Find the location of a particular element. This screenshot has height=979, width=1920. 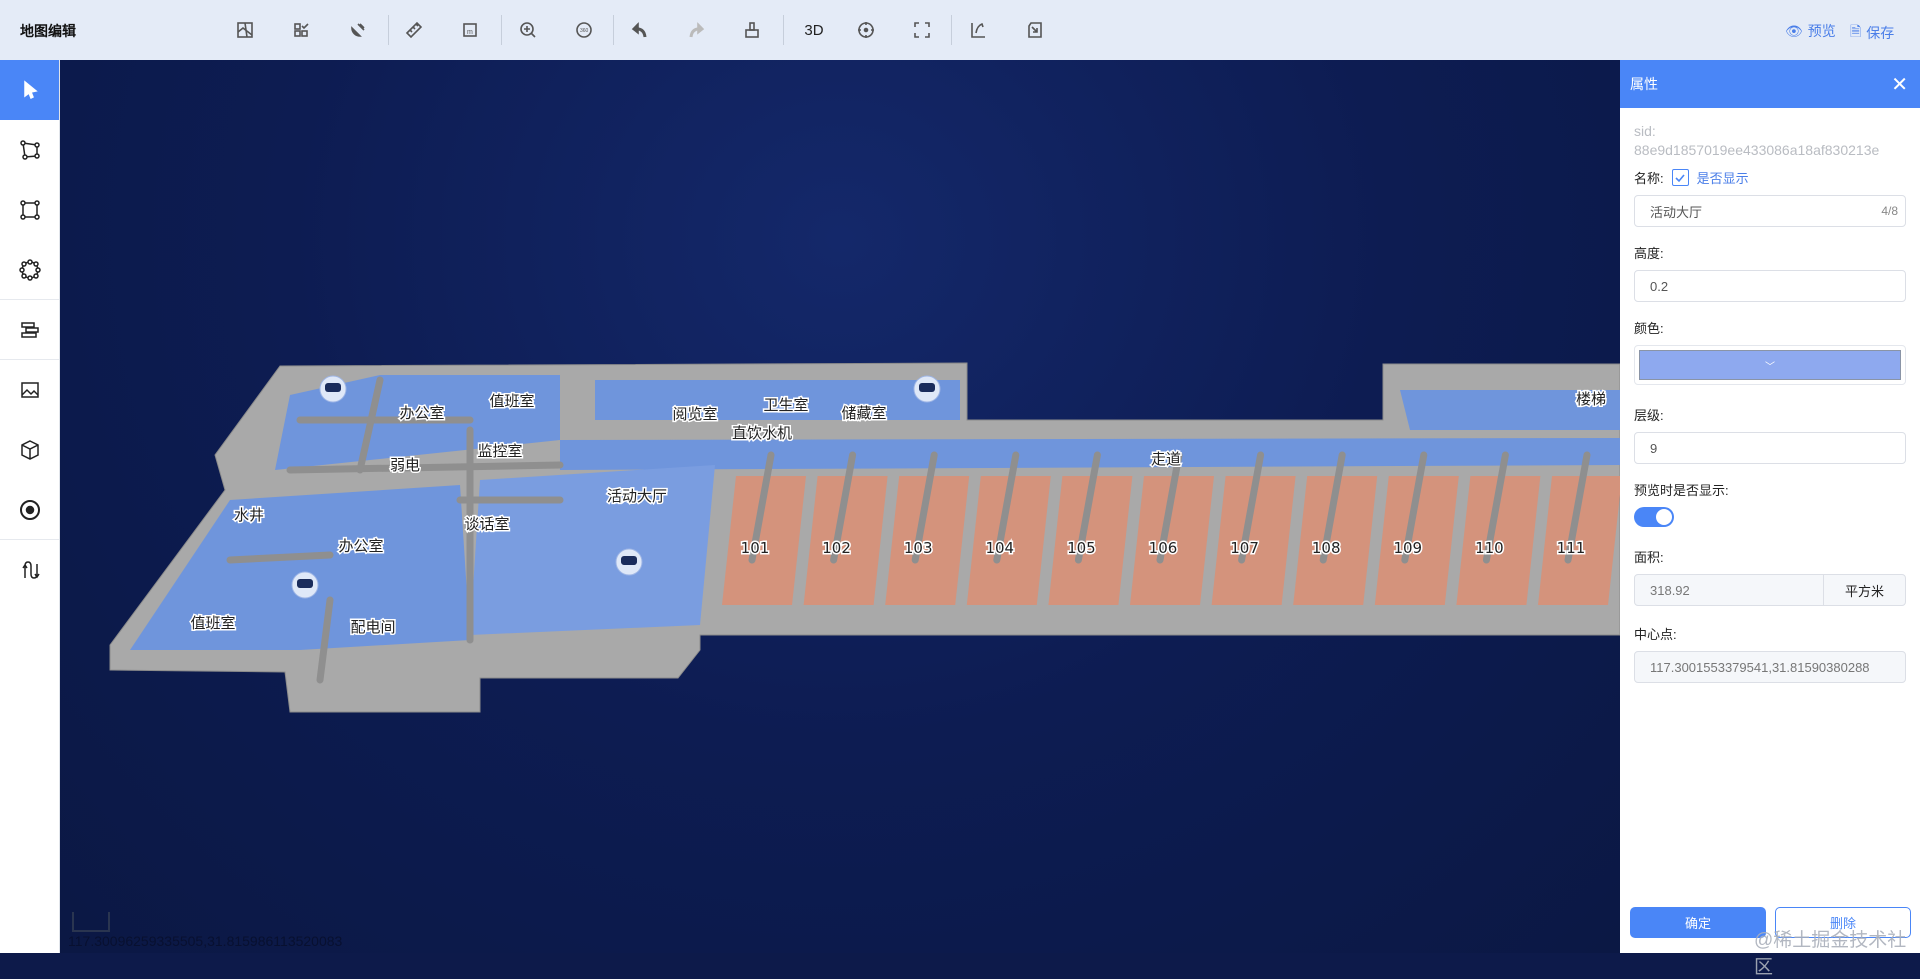

export-icon is located at coordinates (978, 30).